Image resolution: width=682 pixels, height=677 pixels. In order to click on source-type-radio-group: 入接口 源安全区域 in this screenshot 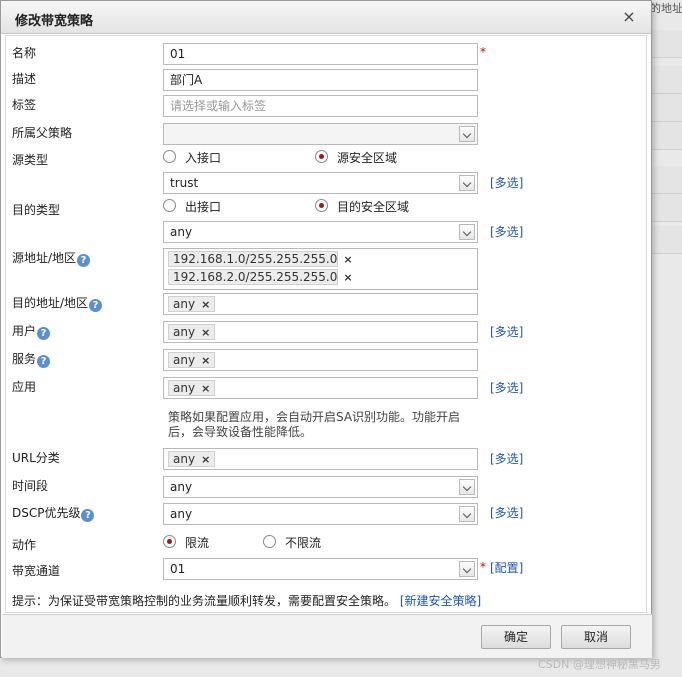, I will do `click(323, 157)`.